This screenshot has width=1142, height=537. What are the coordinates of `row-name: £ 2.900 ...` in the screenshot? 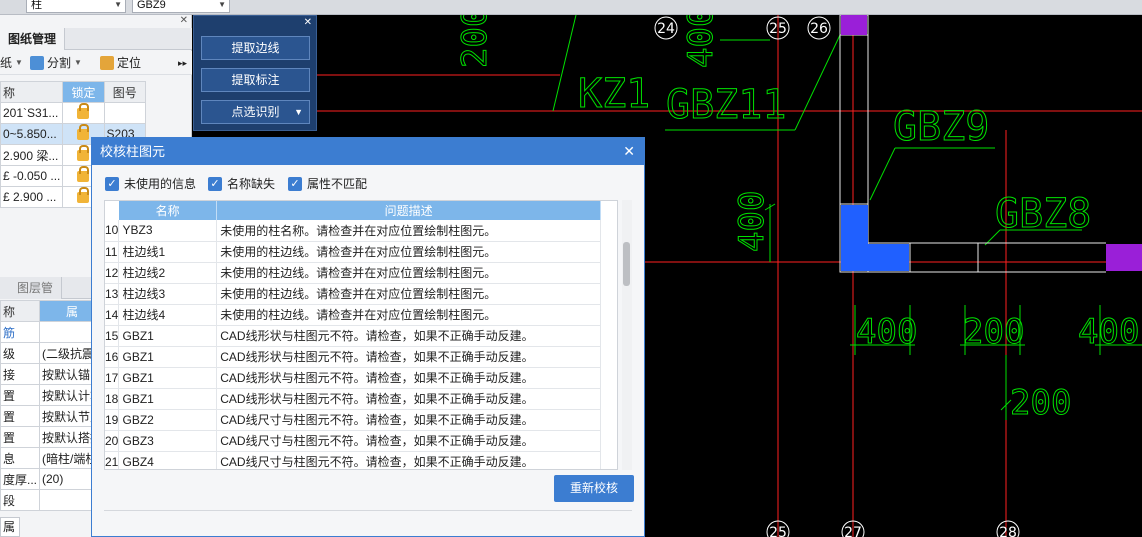 It's located at (32, 197).